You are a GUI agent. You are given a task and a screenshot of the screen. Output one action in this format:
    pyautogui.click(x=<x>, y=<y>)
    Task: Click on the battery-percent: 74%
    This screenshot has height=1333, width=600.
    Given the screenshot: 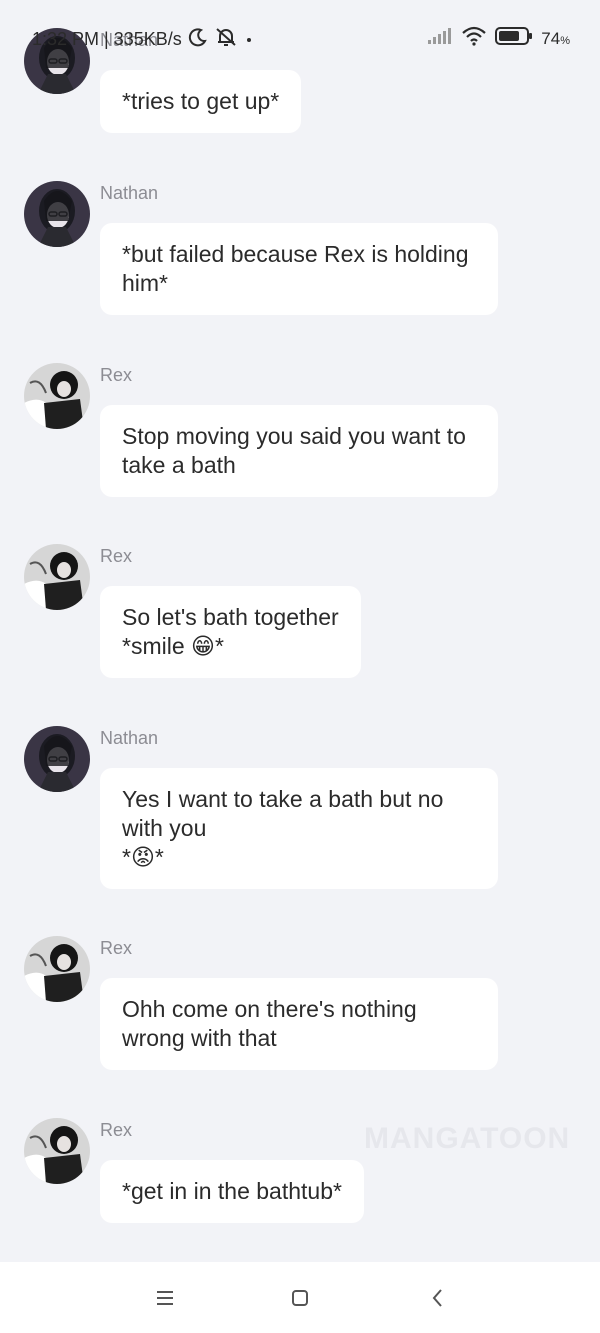 What is the action you would take?
    pyautogui.click(x=555, y=39)
    